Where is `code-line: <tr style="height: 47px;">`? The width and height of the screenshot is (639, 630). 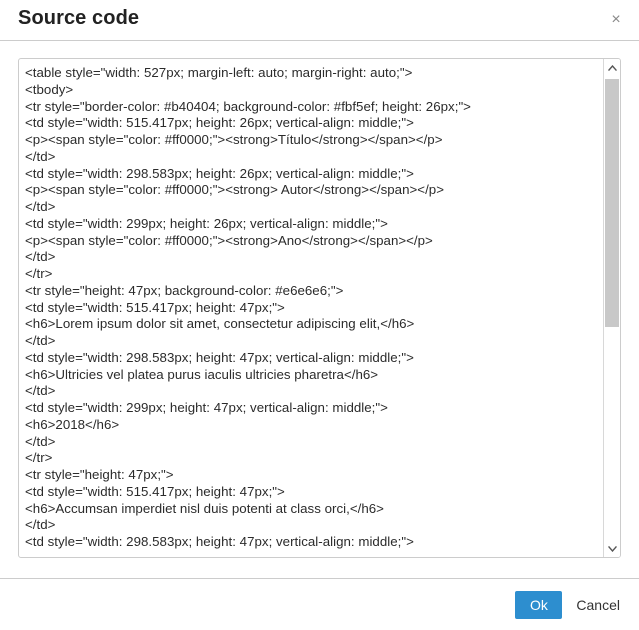
code-line: <tr style="height: 47px;"> is located at coordinates (99, 474).